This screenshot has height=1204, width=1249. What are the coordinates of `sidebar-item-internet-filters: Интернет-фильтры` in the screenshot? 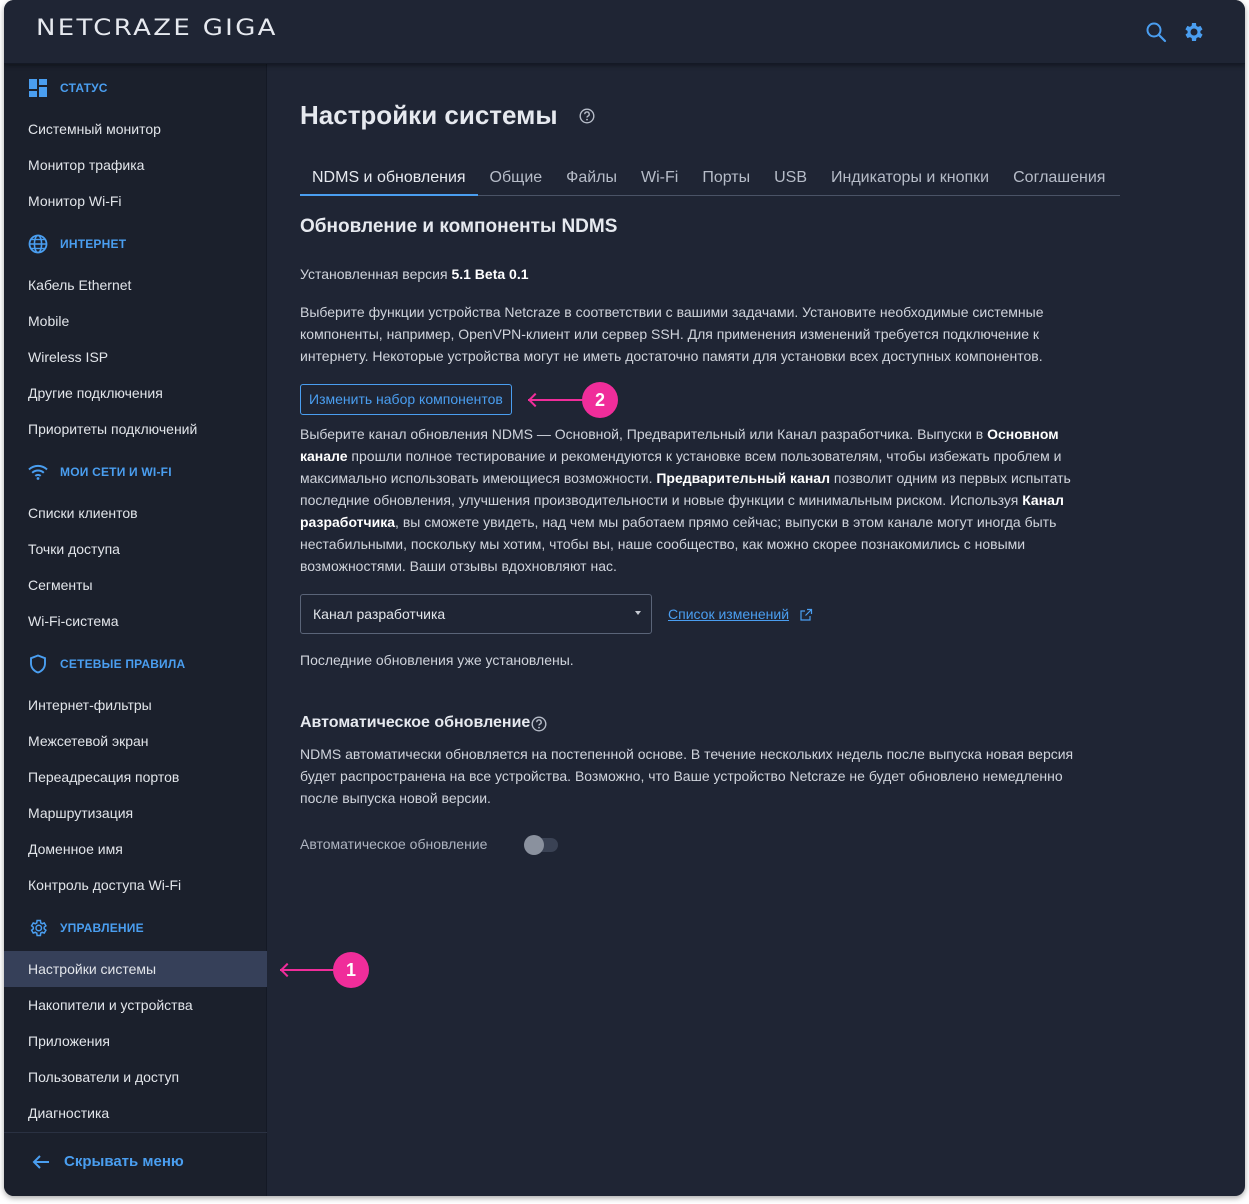 It's located at (135, 705).